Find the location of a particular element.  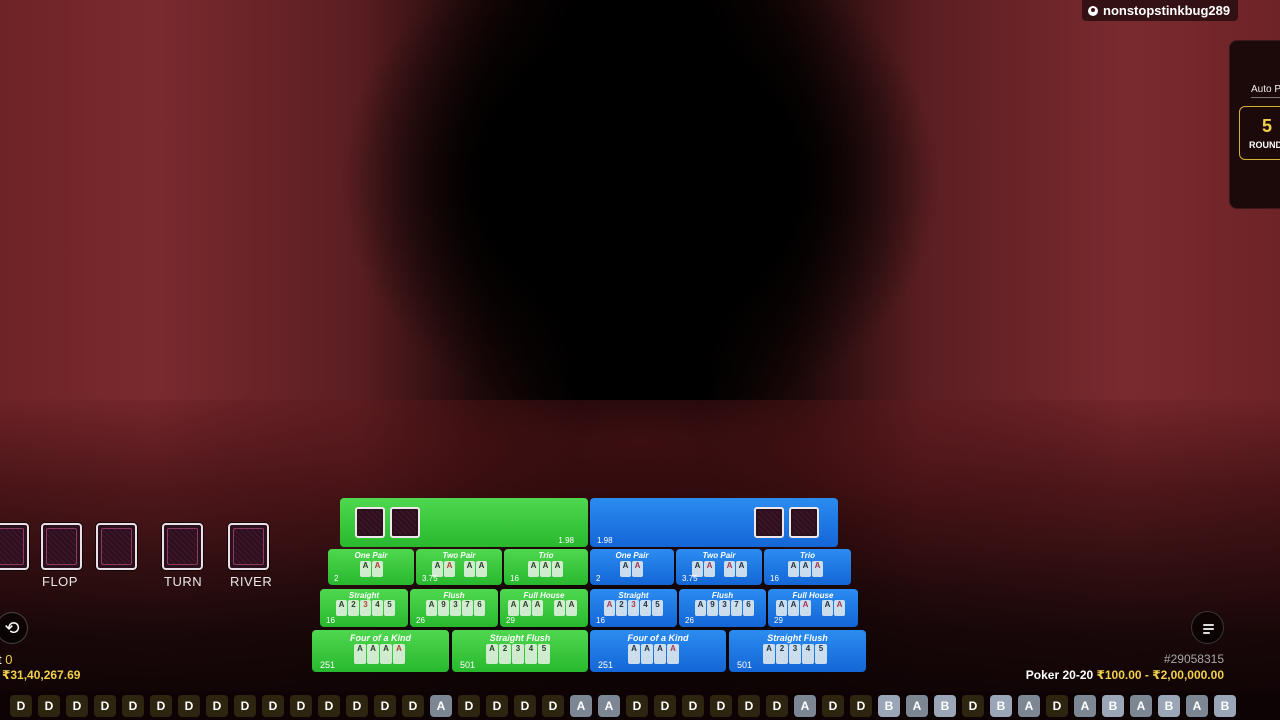

player-b-full-house-bet: Full House A A A A A 29 is located at coordinates (813, 608).